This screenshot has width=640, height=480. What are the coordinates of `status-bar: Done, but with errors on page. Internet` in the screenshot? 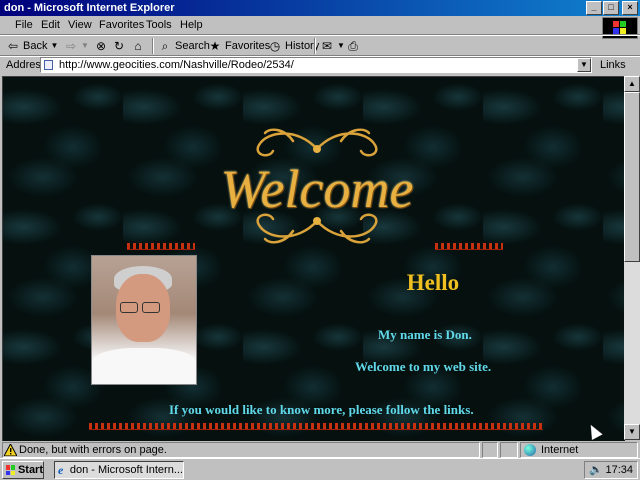 It's located at (320, 449).